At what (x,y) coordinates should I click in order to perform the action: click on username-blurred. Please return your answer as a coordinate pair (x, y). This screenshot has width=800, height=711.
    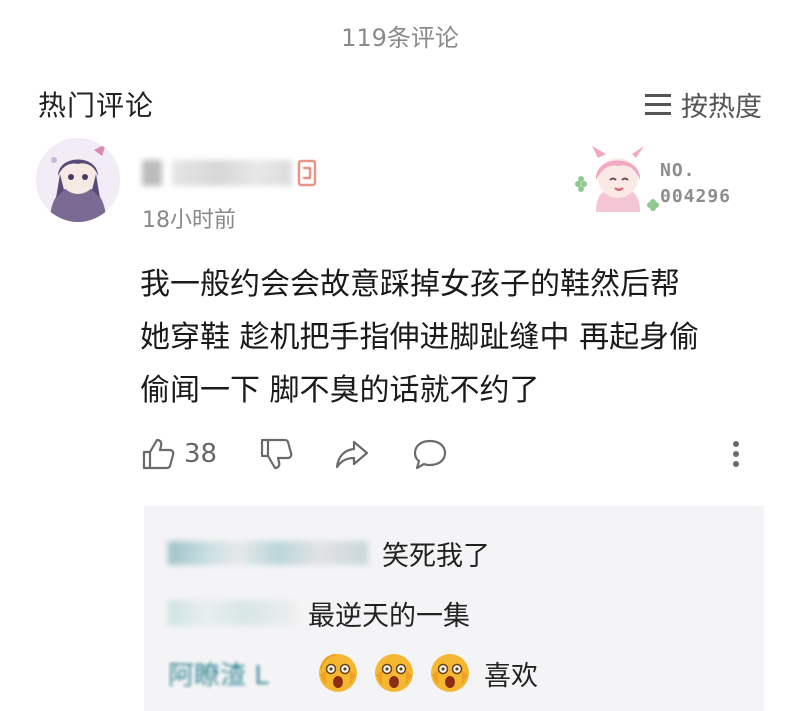
    Looking at the image, I should click on (231, 173).